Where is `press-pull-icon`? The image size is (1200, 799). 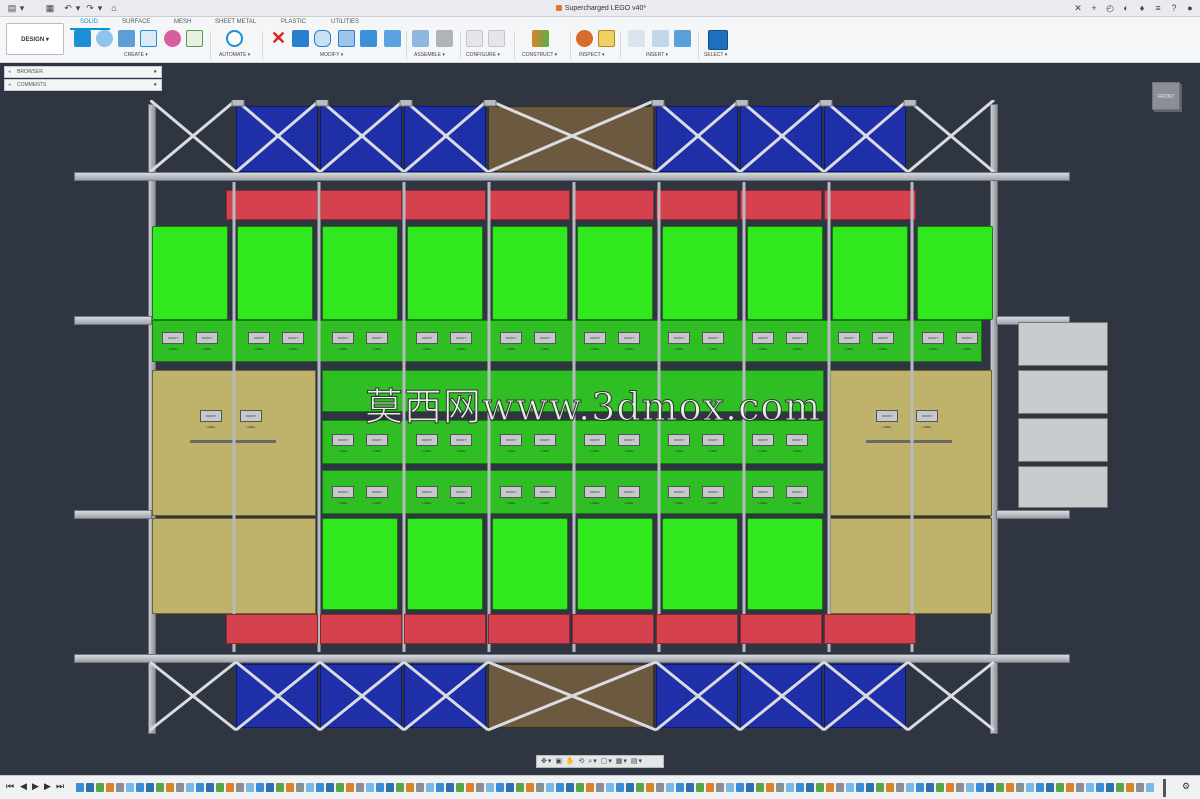
press-pull-icon is located at coordinates (300, 38).